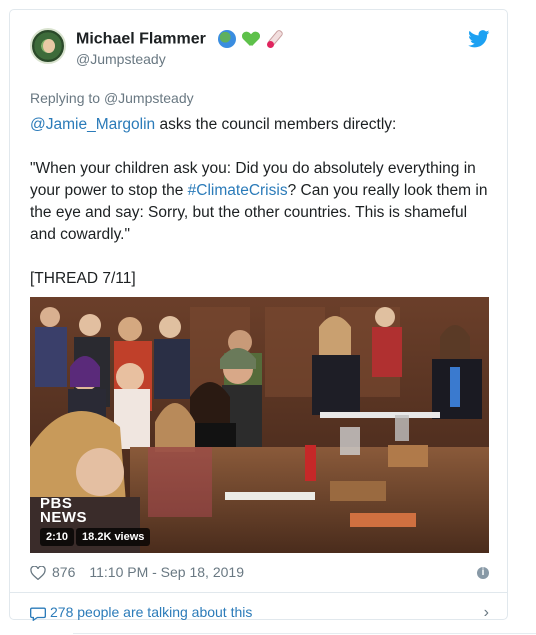 This screenshot has height=635, width=536. I want to click on watermark-line-2: NEWS, so click(63, 517).